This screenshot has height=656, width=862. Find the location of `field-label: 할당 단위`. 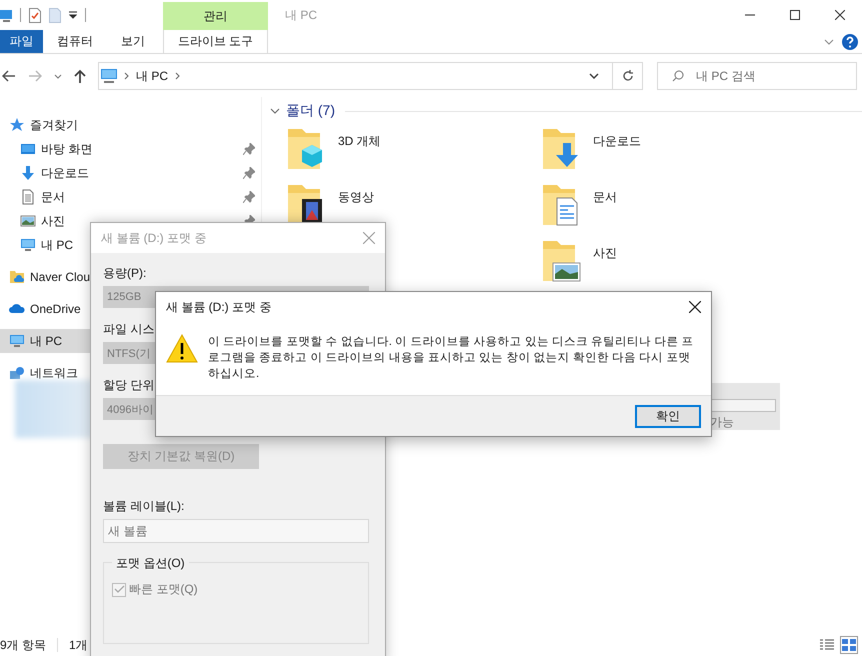

field-label: 할당 단위 is located at coordinates (129, 385).